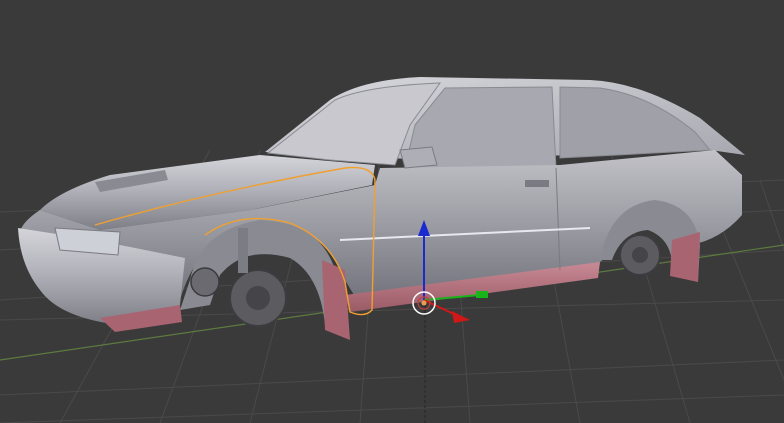 The height and width of the screenshot is (423, 784). I want to click on front-suspension, so click(243, 250).